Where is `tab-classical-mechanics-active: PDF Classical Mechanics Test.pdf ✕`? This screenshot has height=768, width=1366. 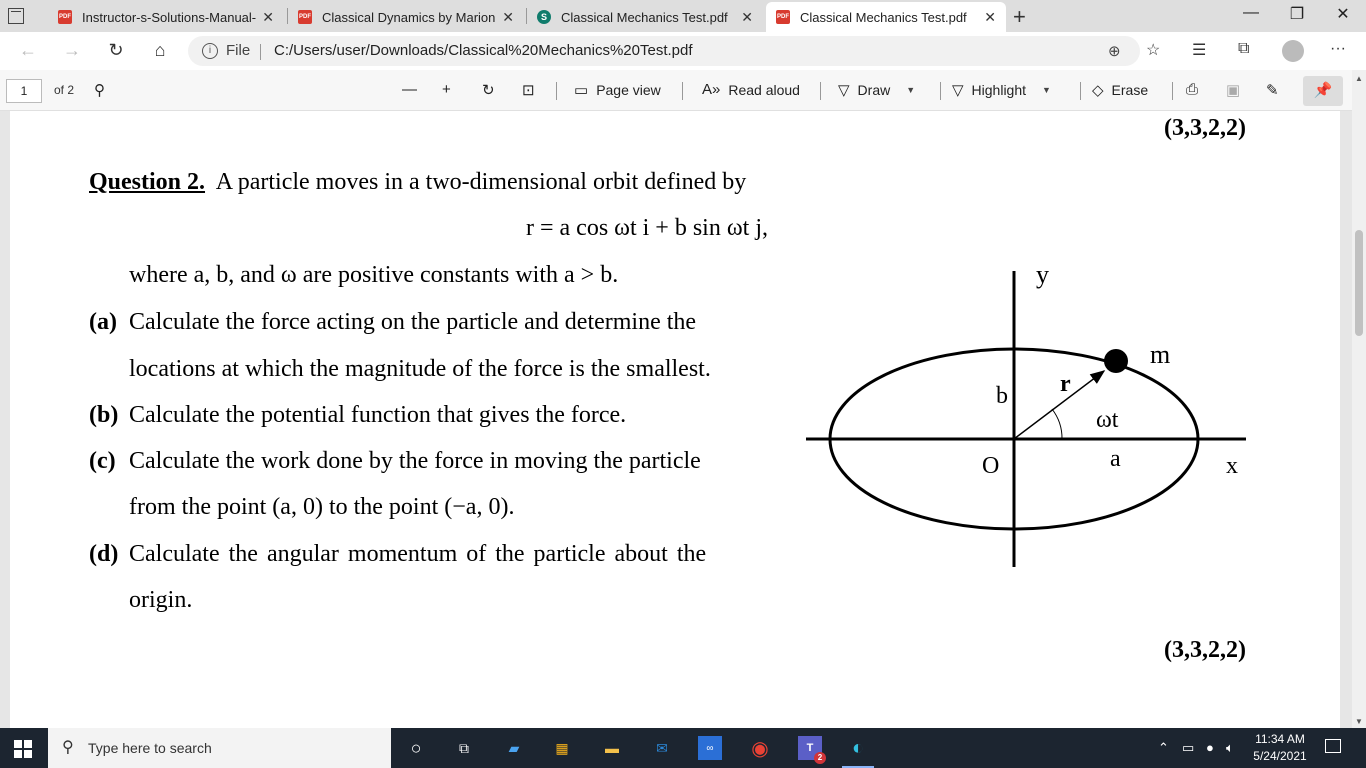
tab-classical-mechanics-active: PDF Classical Mechanics Test.pdf ✕ is located at coordinates (886, 17).